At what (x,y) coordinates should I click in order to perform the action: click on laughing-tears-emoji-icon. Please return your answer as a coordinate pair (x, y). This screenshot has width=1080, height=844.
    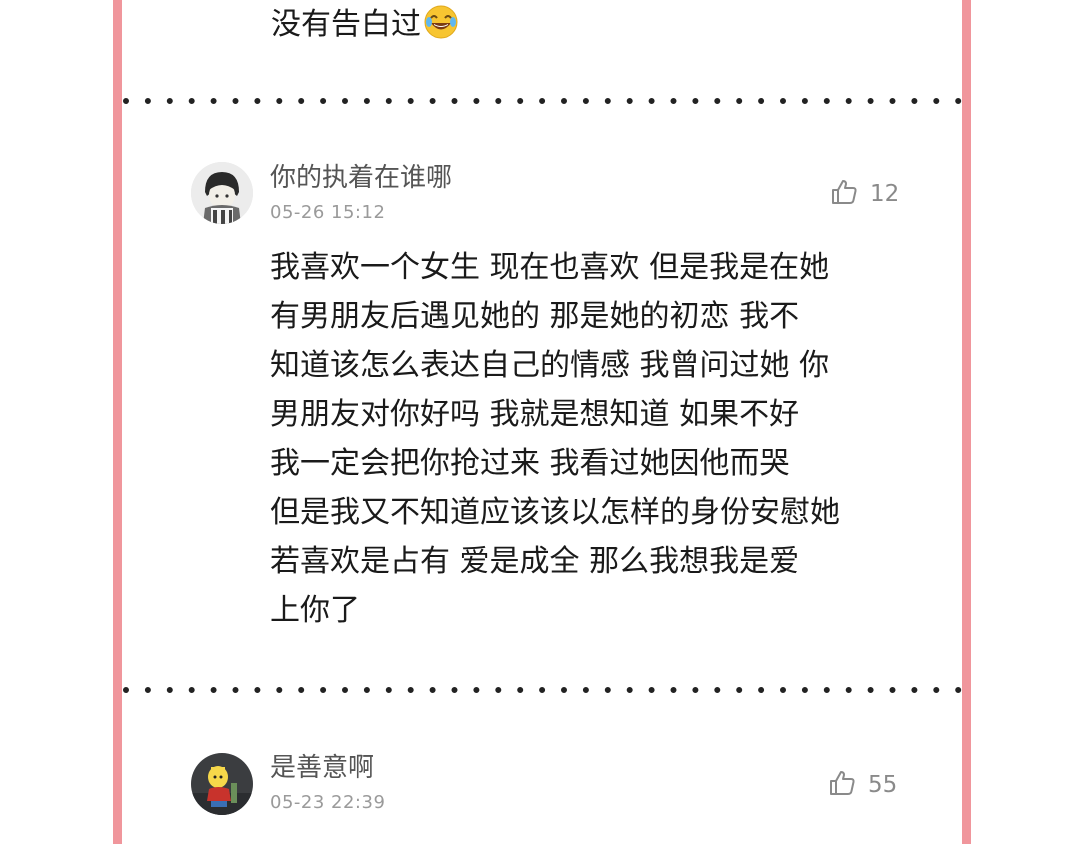
    Looking at the image, I should click on (441, 22).